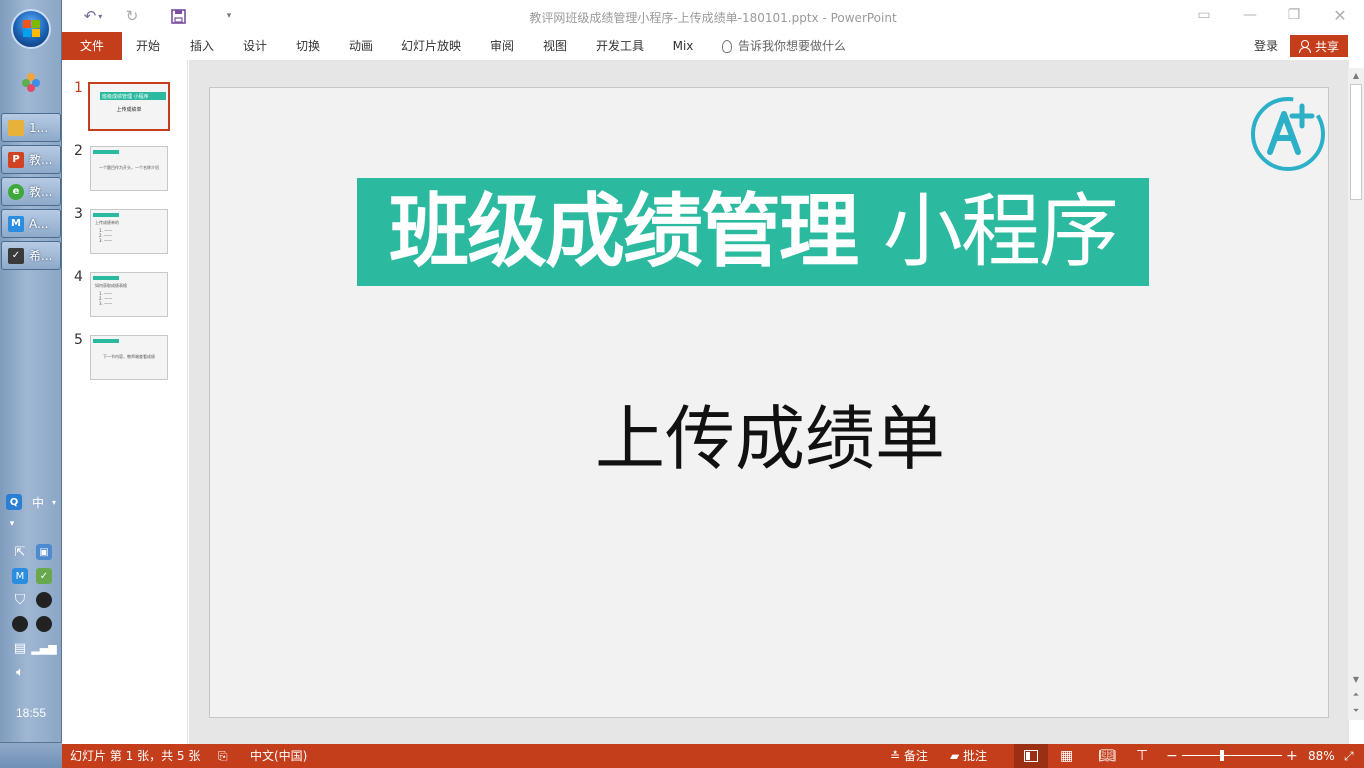 The width and height of the screenshot is (1364, 768). I want to click on tab-developer: 开发工具, so click(620, 46).